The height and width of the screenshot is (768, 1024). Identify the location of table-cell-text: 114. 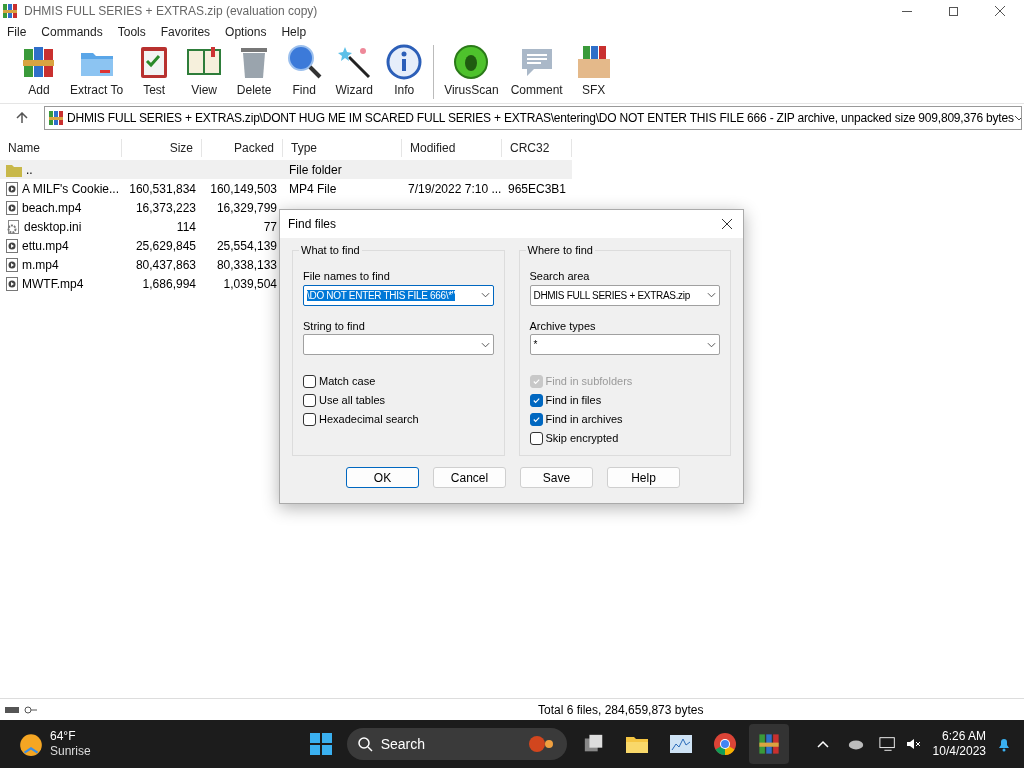
(186, 227).